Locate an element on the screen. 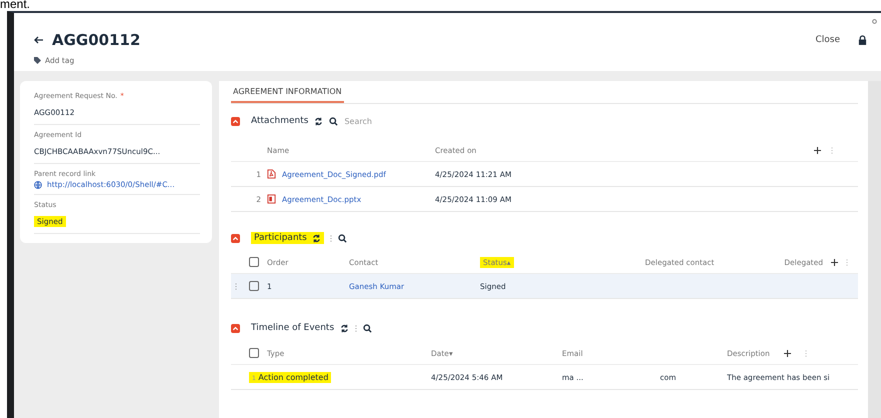  globe-icon is located at coordinates (38, 184).